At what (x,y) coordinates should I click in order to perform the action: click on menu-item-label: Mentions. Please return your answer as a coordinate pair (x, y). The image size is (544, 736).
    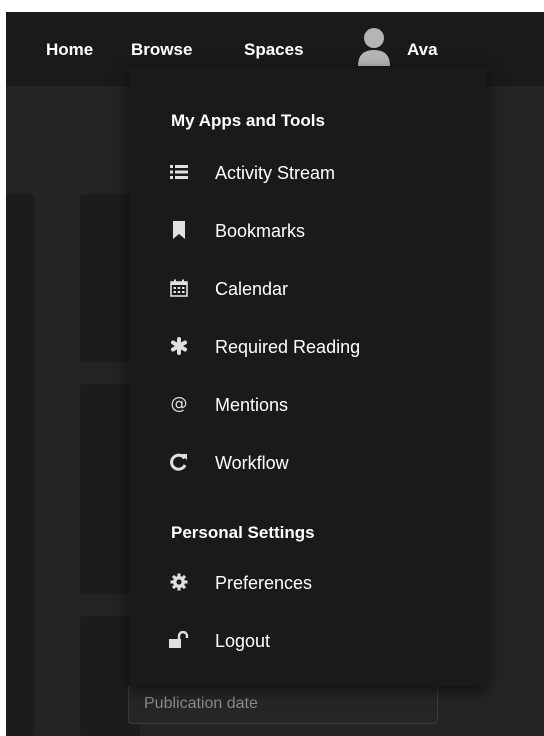
    Looking at the image, I should click on (252, 405).